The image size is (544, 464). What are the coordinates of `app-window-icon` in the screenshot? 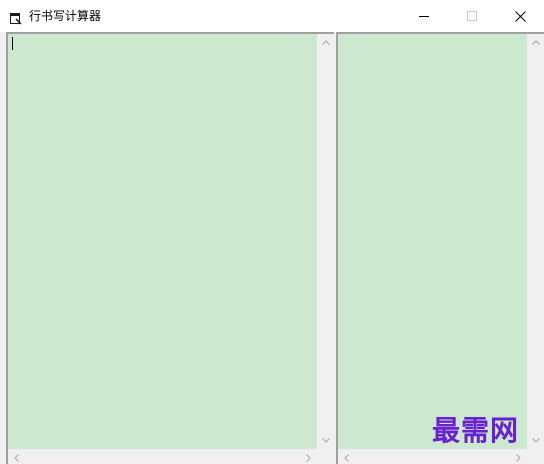 It's located at (16, 17).